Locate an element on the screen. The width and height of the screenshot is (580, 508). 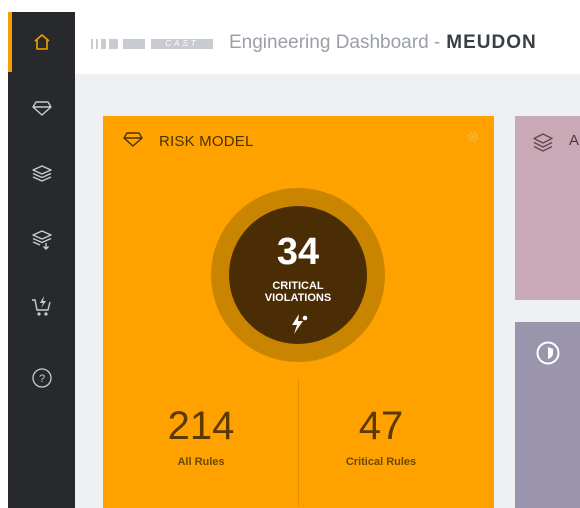
shield-icon is located at coordinates (548, 355).